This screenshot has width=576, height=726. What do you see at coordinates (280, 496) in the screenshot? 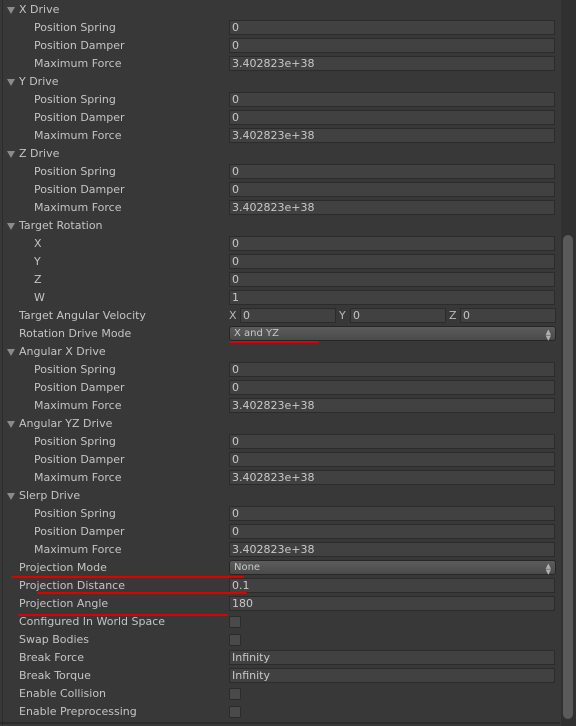
I see `row-slerp-drive: Slerp Drive` at bounding box center [280, 496].